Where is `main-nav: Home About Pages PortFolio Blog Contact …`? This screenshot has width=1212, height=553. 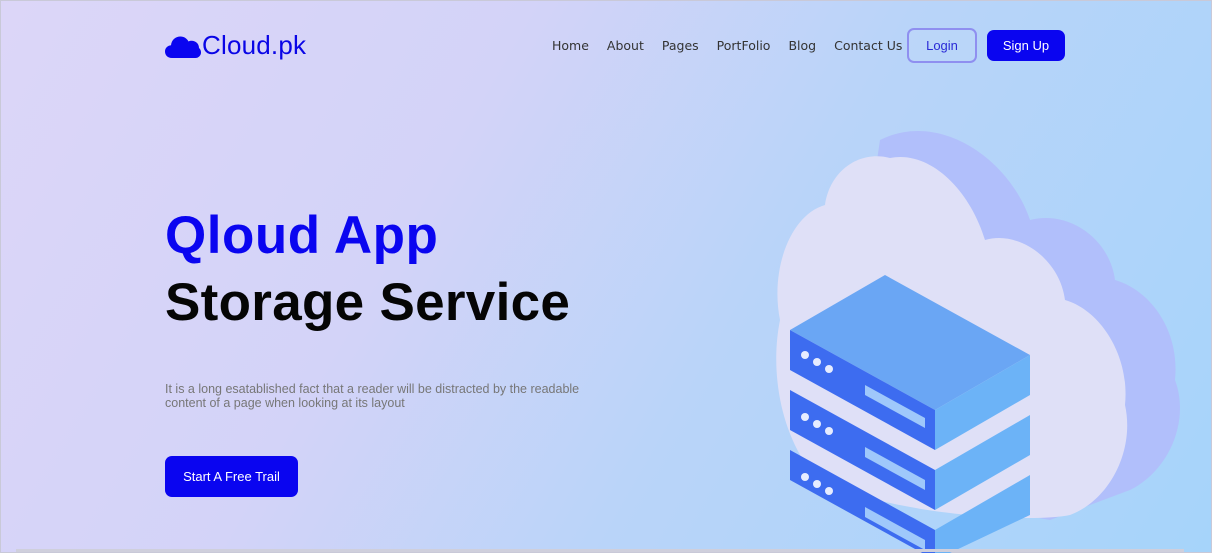 main-nav: Home About Pages PortFolio Blog Contact … is located at coordinates (727, 45).